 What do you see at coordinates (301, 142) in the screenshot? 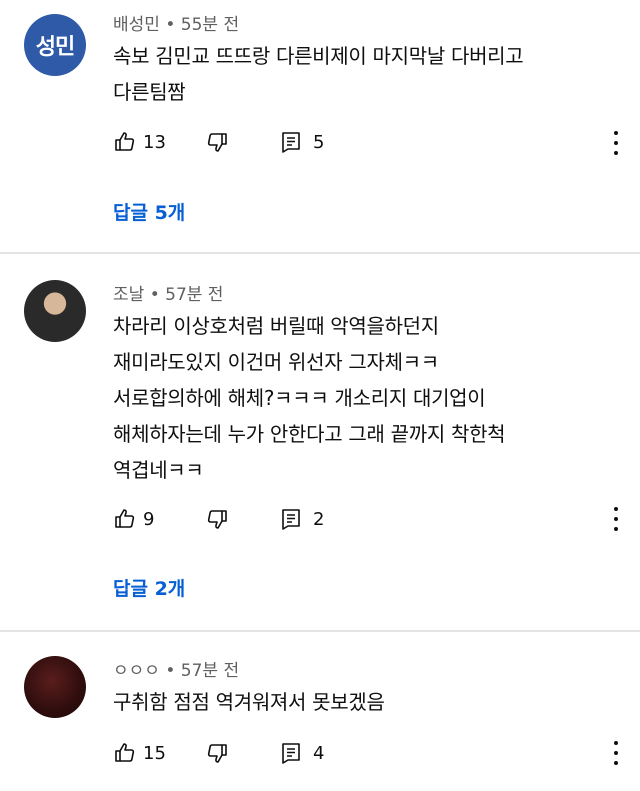
I see `reply-button: 5` at bounding box center [301, 142].